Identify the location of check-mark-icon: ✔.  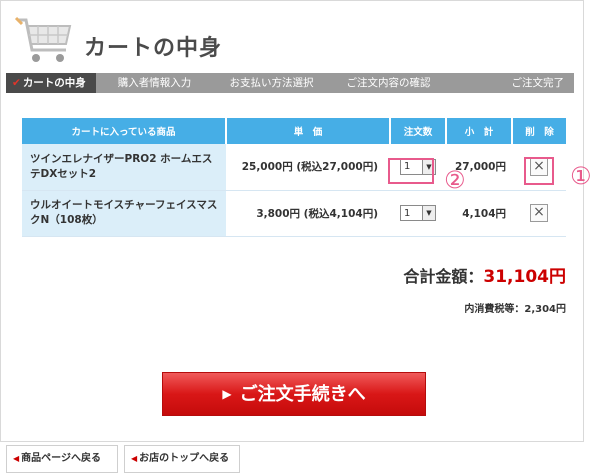
(16, 83).